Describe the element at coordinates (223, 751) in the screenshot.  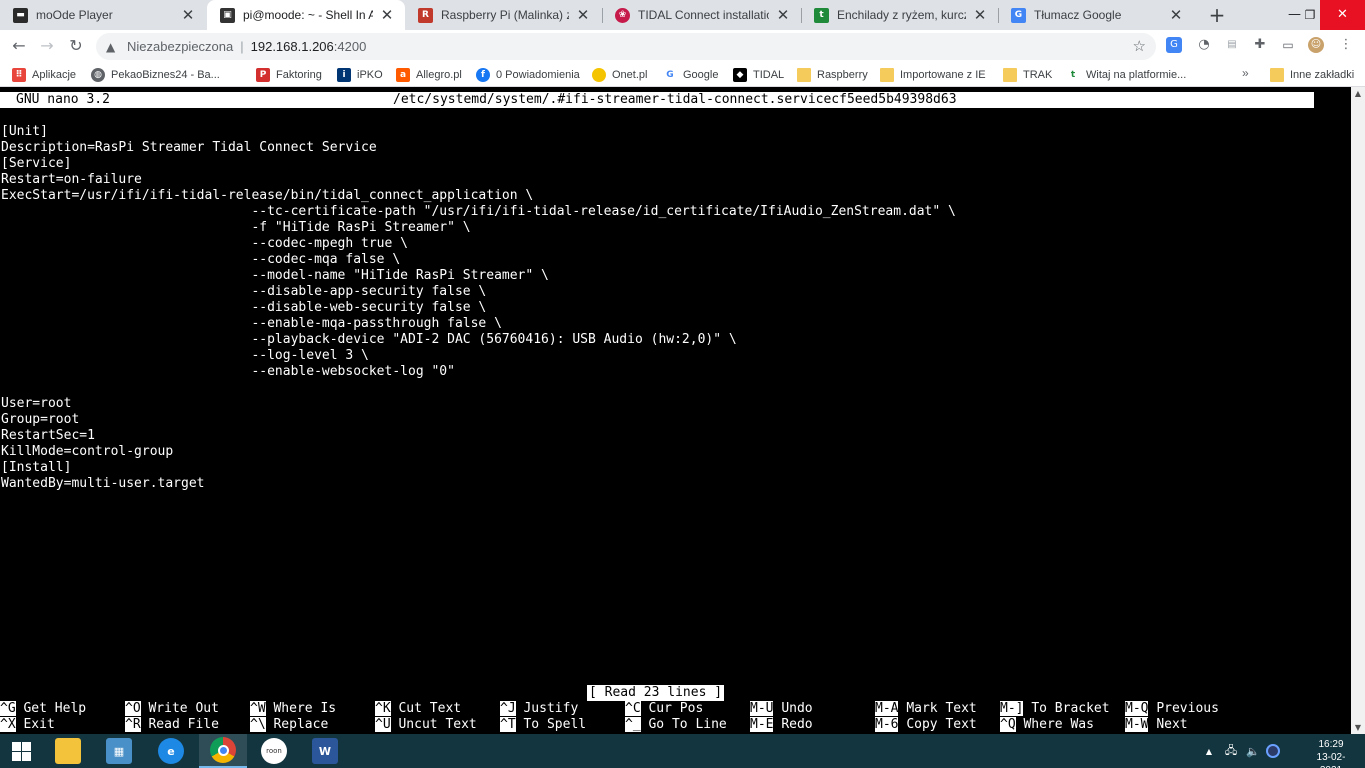
I see `taskbar-chrome` at that location.